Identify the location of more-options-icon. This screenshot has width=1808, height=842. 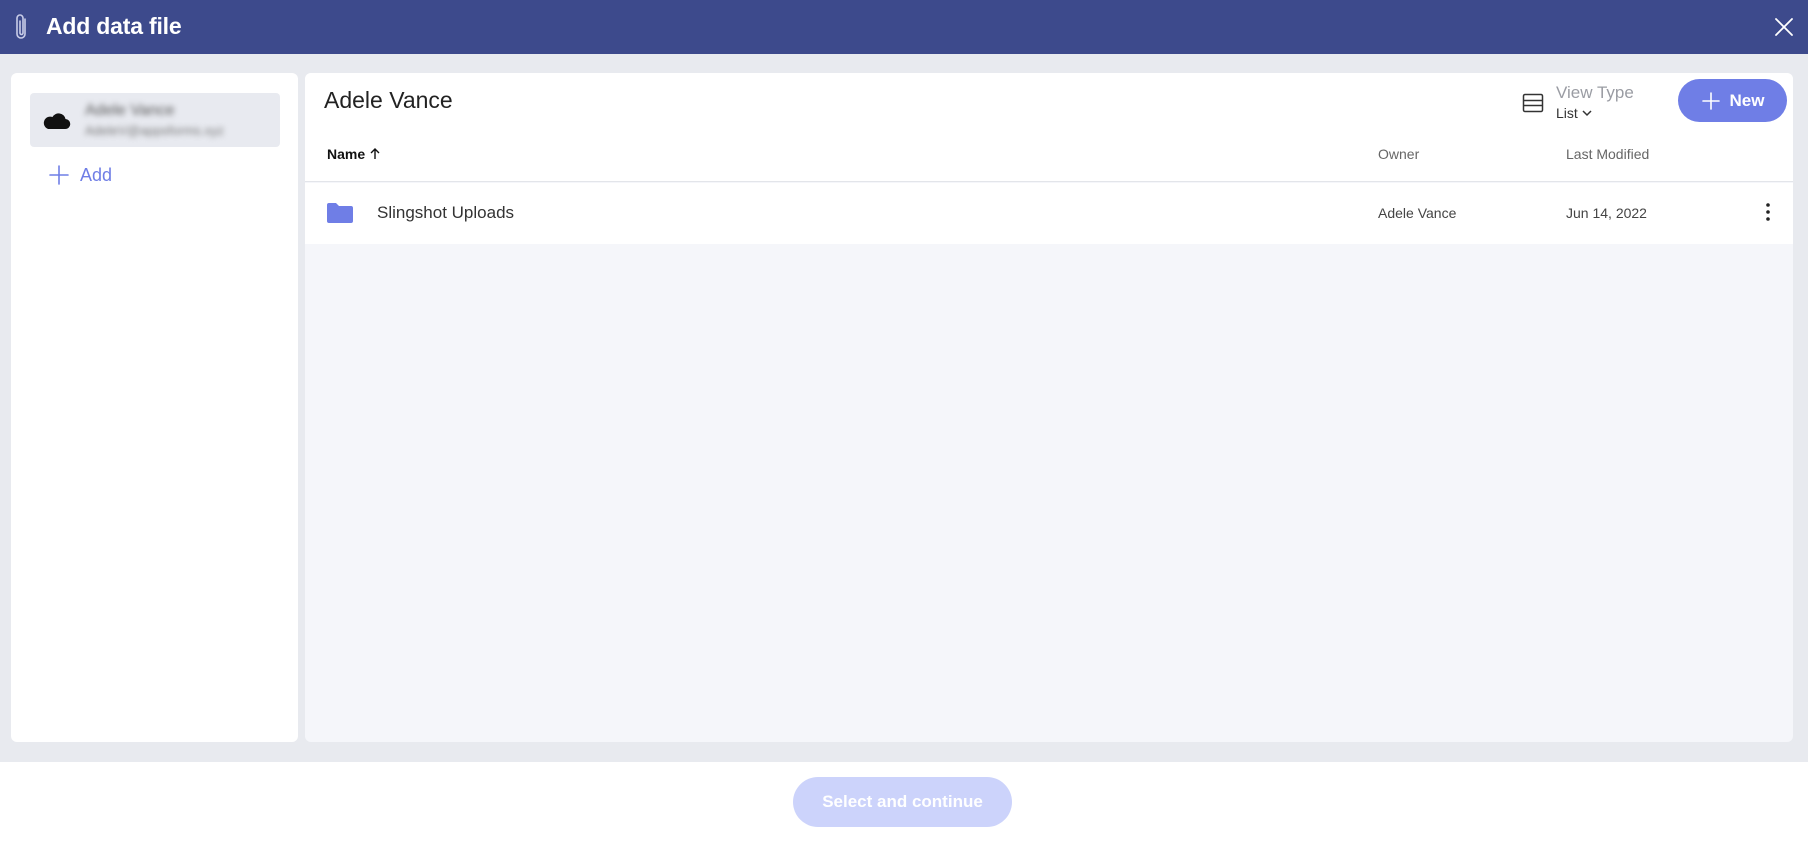
(1768, 212).